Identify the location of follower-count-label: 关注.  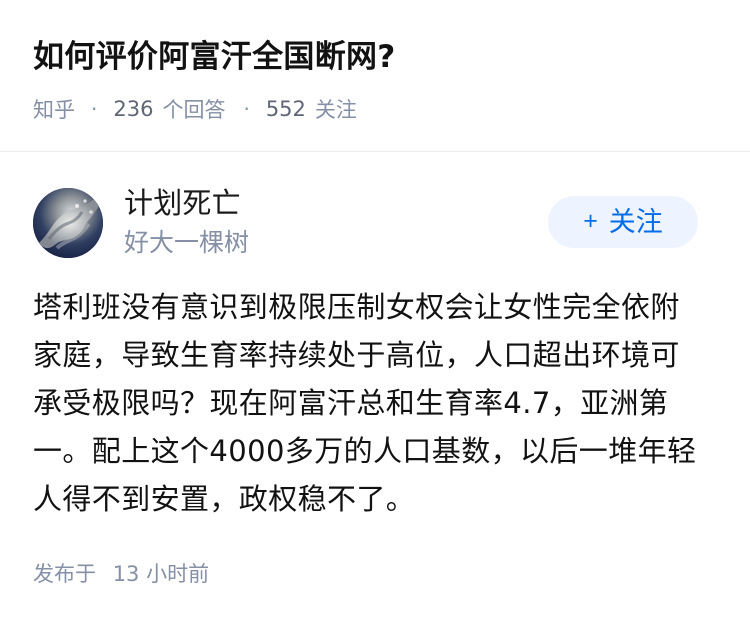
(335, 110).